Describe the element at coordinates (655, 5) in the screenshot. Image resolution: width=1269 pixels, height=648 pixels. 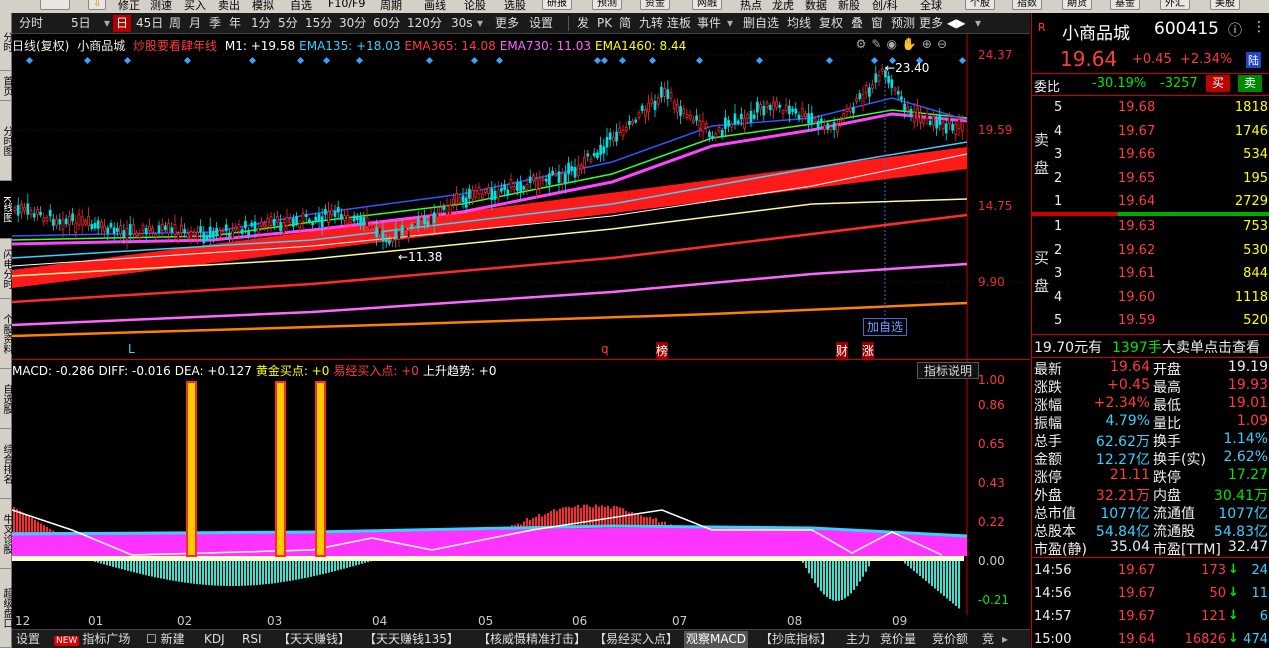
I see `menu-btn-funds: 资金` at that location.